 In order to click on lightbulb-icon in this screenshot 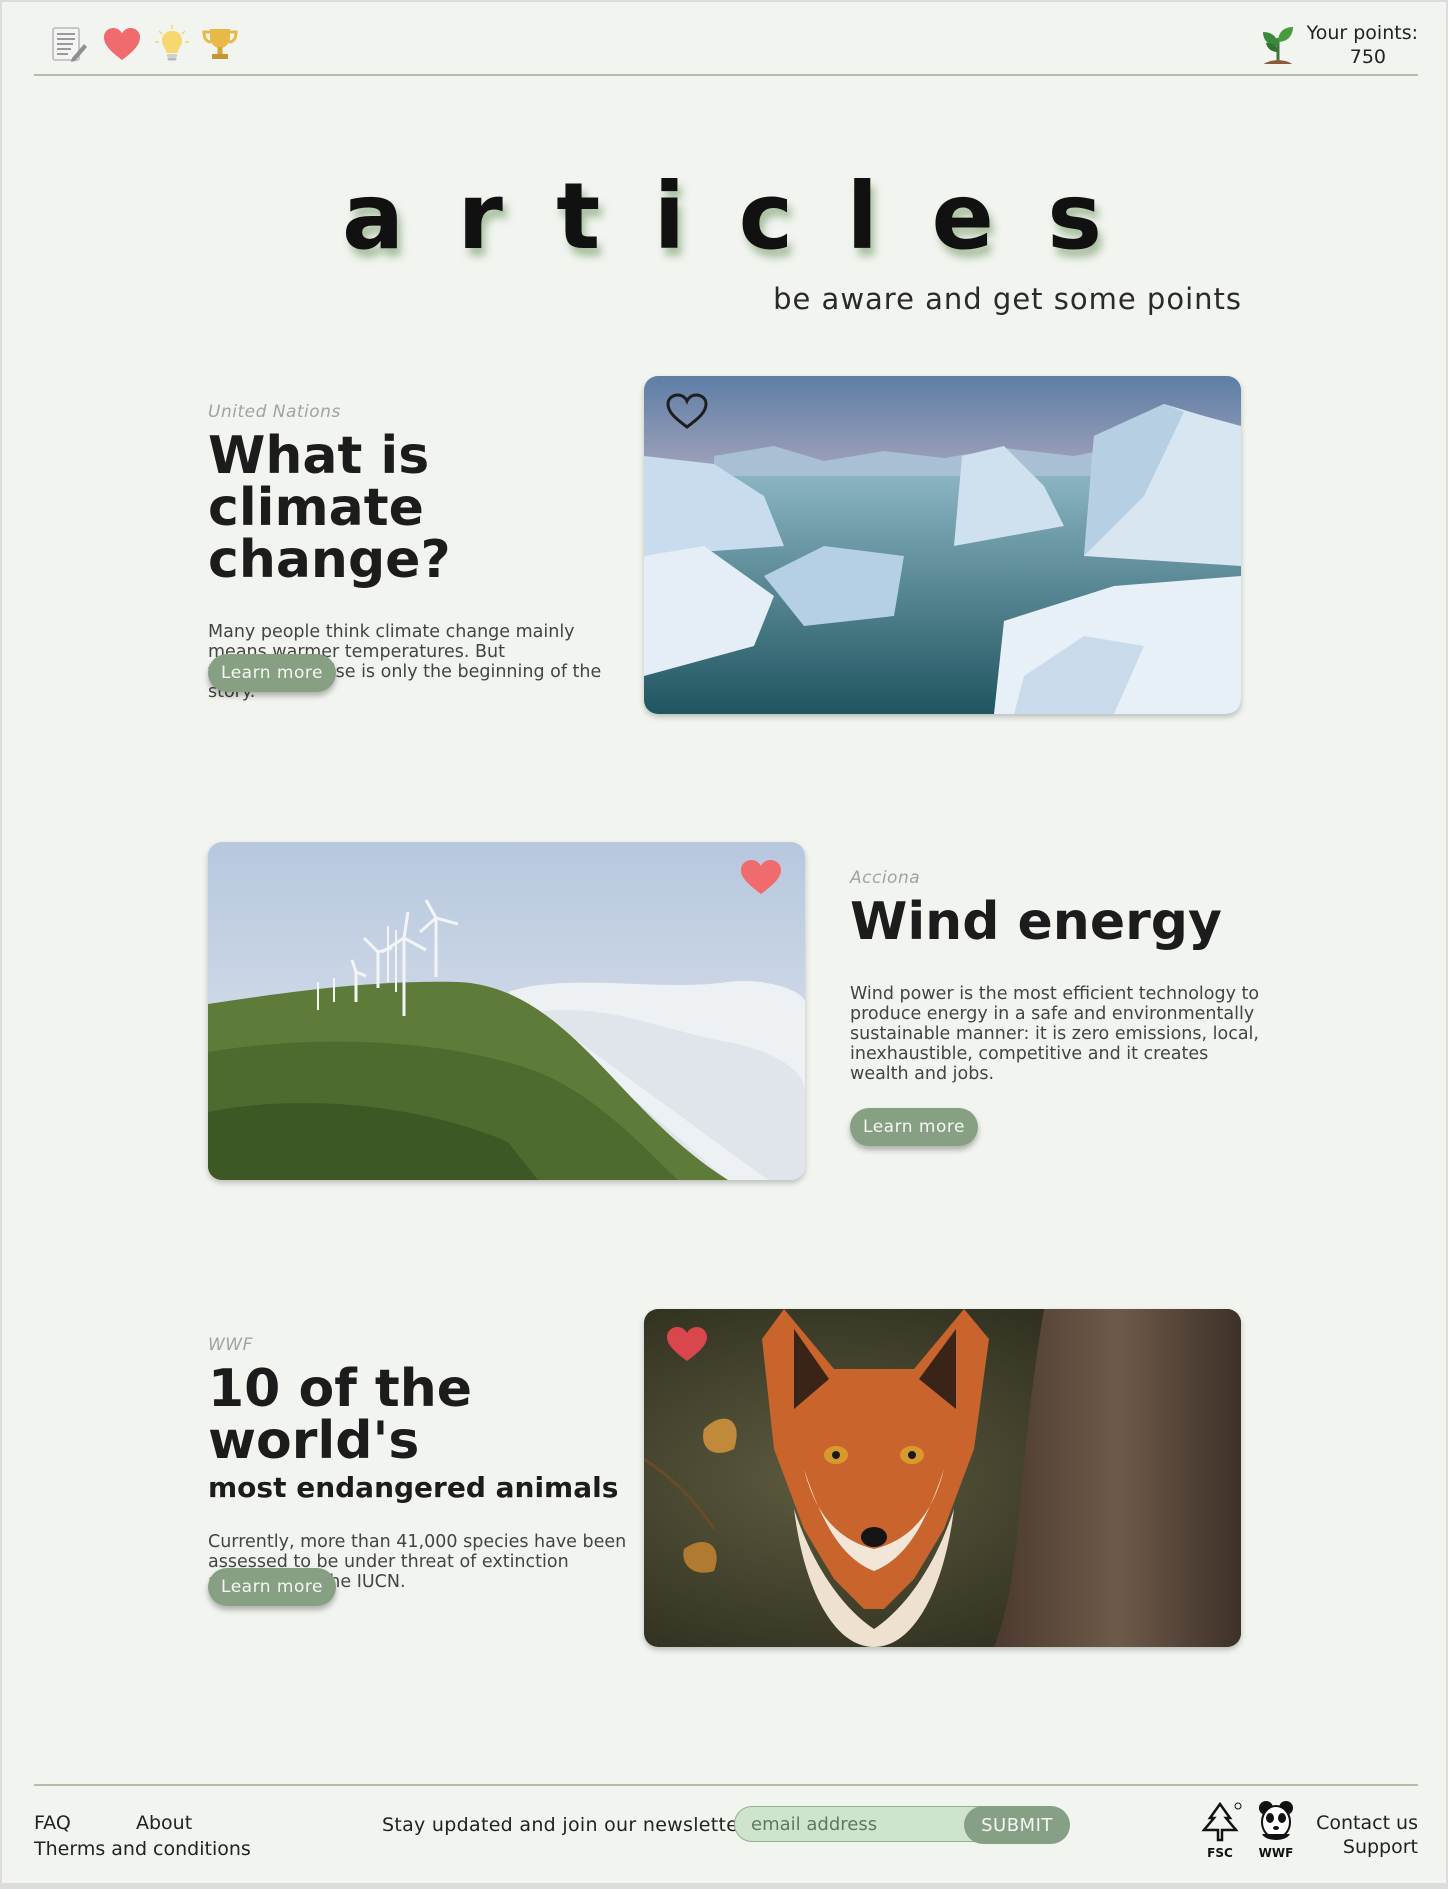, I will do `click(172, 44)`.